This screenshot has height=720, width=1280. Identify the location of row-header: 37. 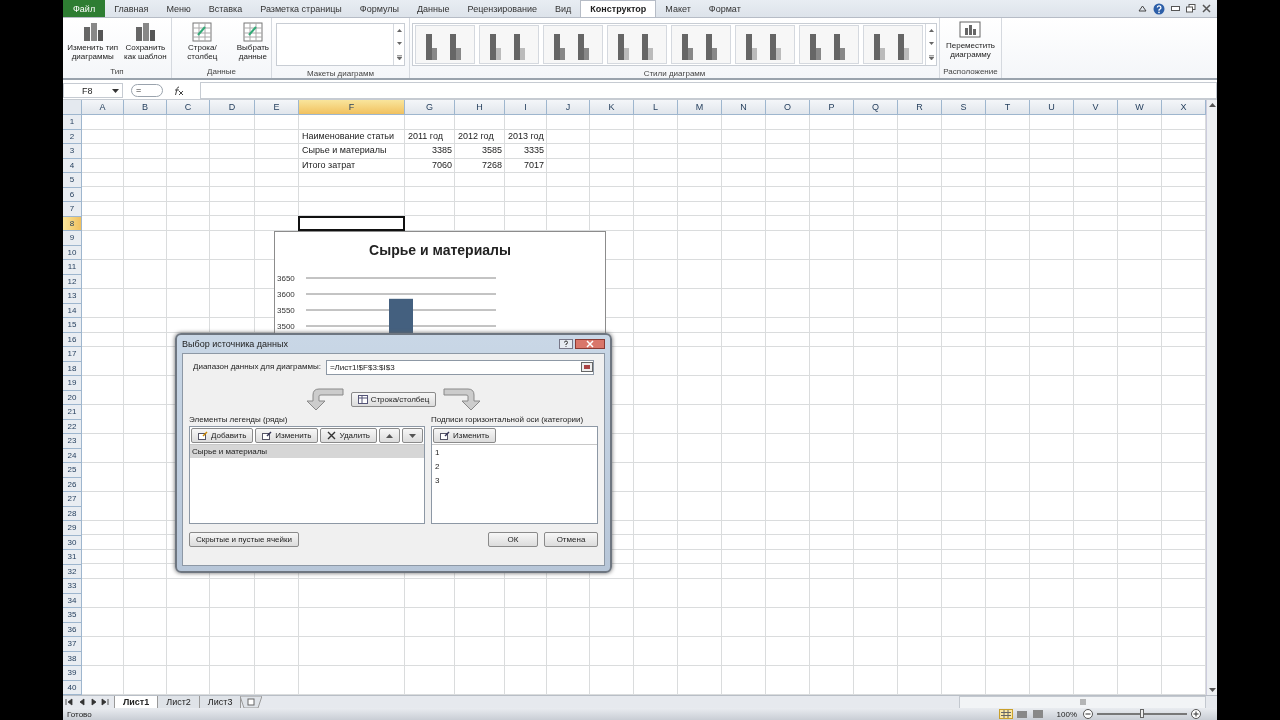
(72, 644).